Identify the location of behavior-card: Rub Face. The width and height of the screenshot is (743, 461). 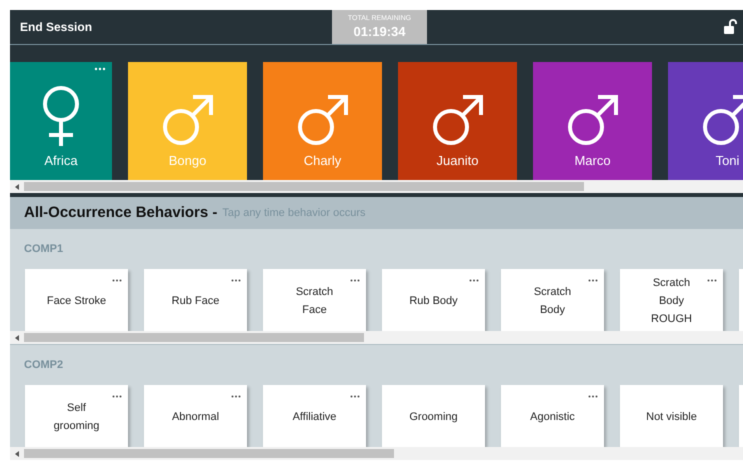
(195, 300).